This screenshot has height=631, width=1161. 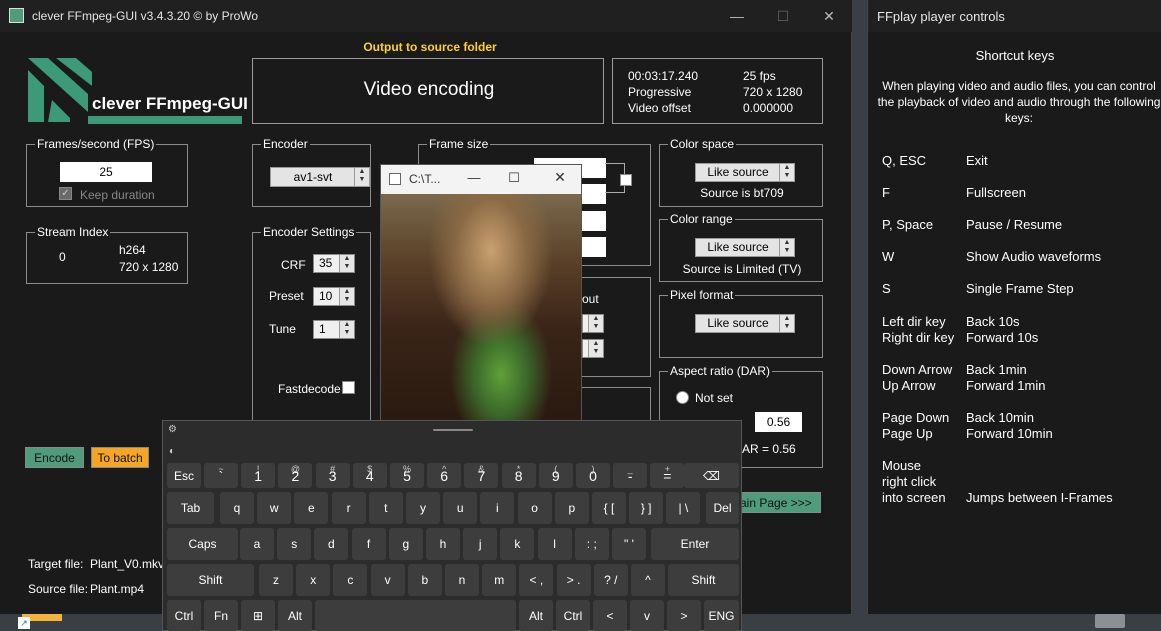 I want to click on key: > ., so click(x=573, y=580).